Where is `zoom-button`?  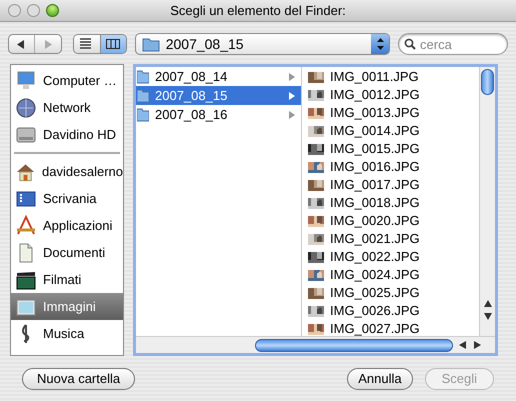
zoom-button is located at coordinates (52, 10).